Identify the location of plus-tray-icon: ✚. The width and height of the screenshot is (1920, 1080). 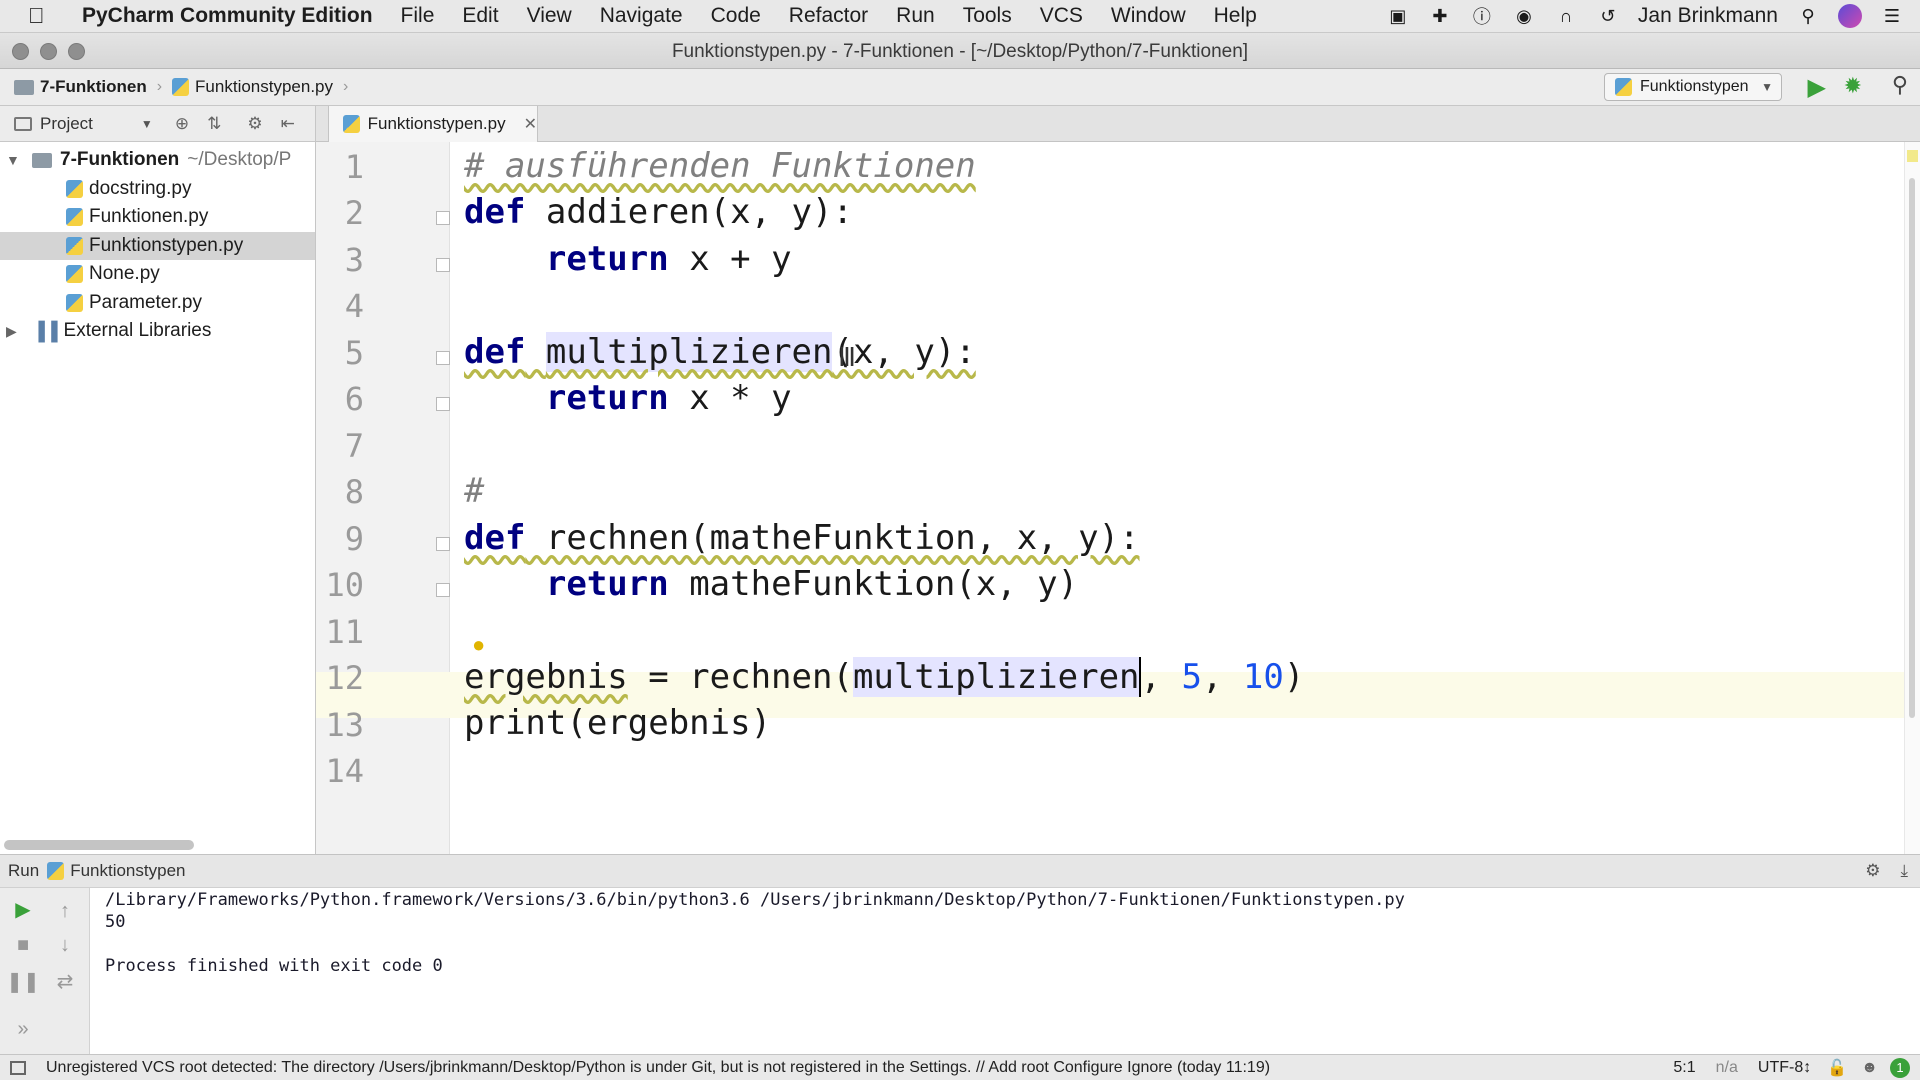
(1440, 16).